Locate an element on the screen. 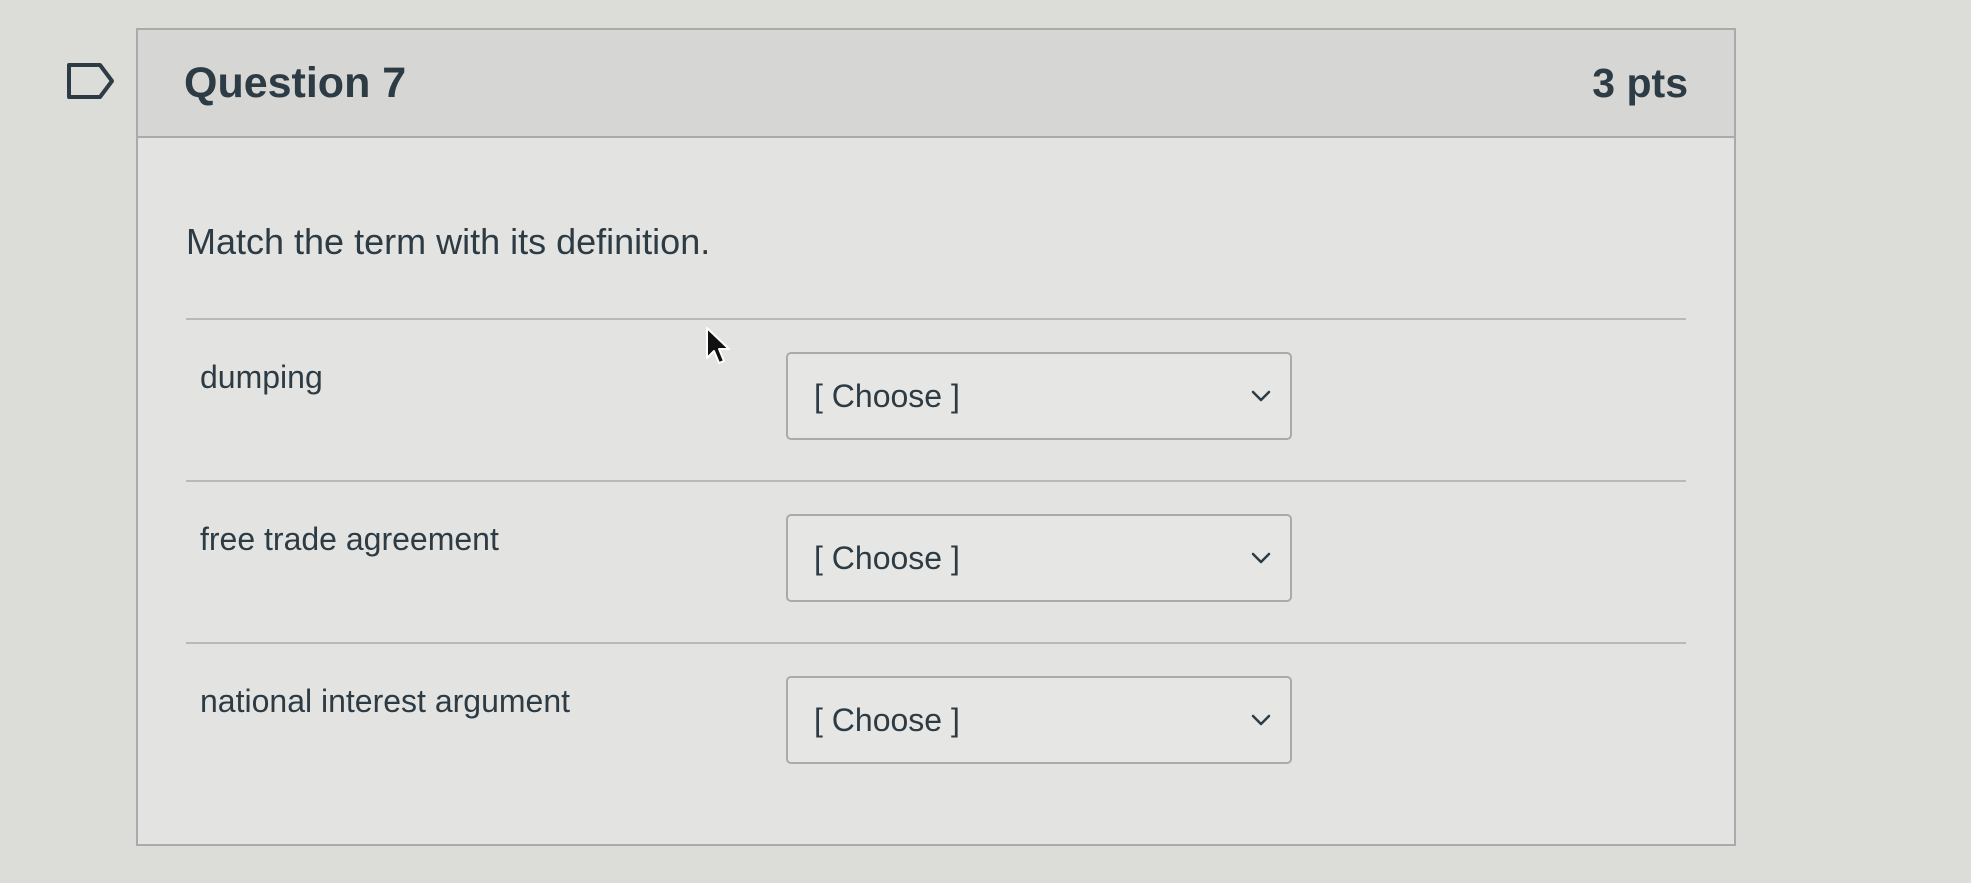  match-term: free trade agreement is located at coordinates (349, 539).